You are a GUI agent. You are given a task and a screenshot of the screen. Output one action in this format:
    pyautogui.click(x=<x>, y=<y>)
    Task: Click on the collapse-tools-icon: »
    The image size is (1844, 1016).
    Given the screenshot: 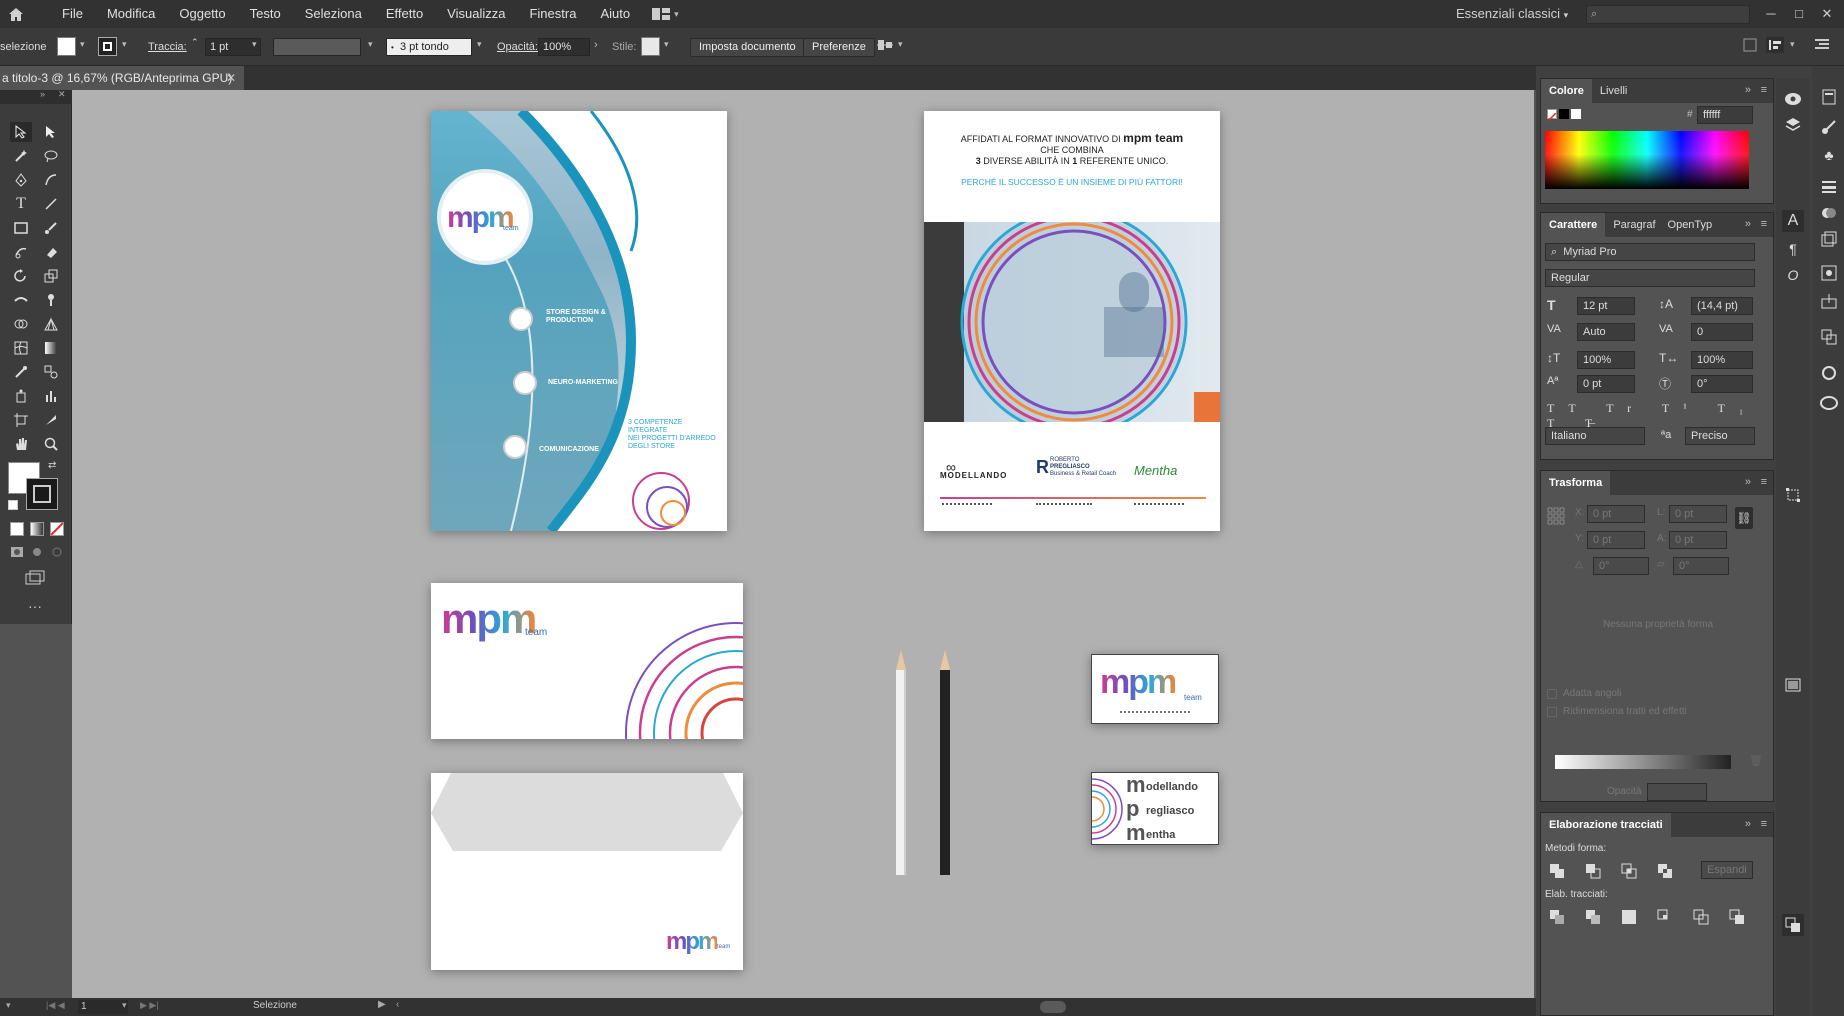 What is the action you would take?
    pyautogui.click(x=42, y=94)
    